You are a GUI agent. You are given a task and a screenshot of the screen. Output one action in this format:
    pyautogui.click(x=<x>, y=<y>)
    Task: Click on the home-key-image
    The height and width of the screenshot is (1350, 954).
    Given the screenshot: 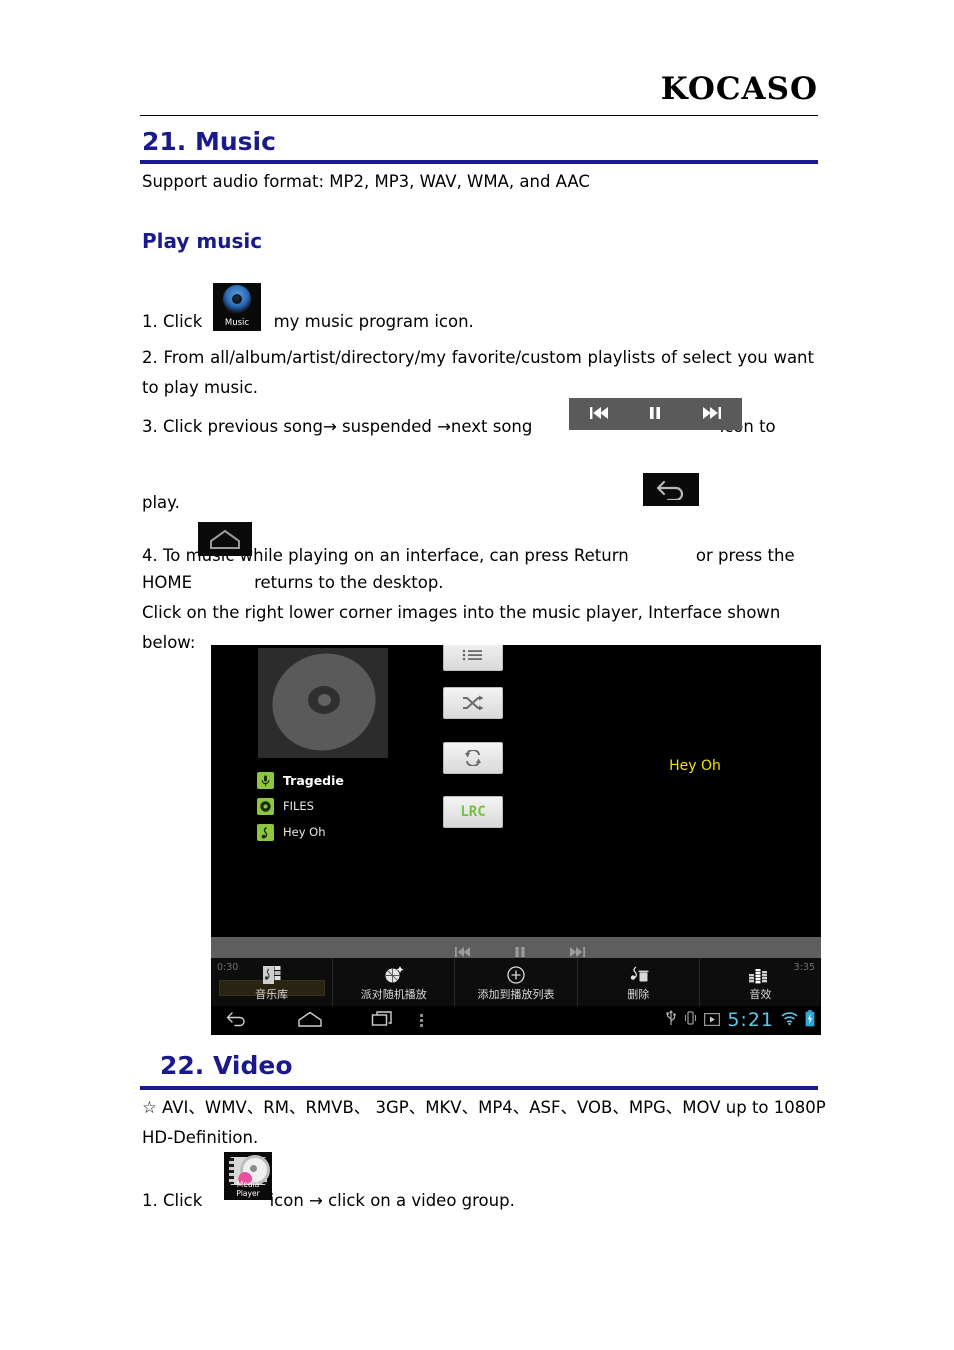 What is the action you would take?
    pyautogui.click(x=225, y=539)
    